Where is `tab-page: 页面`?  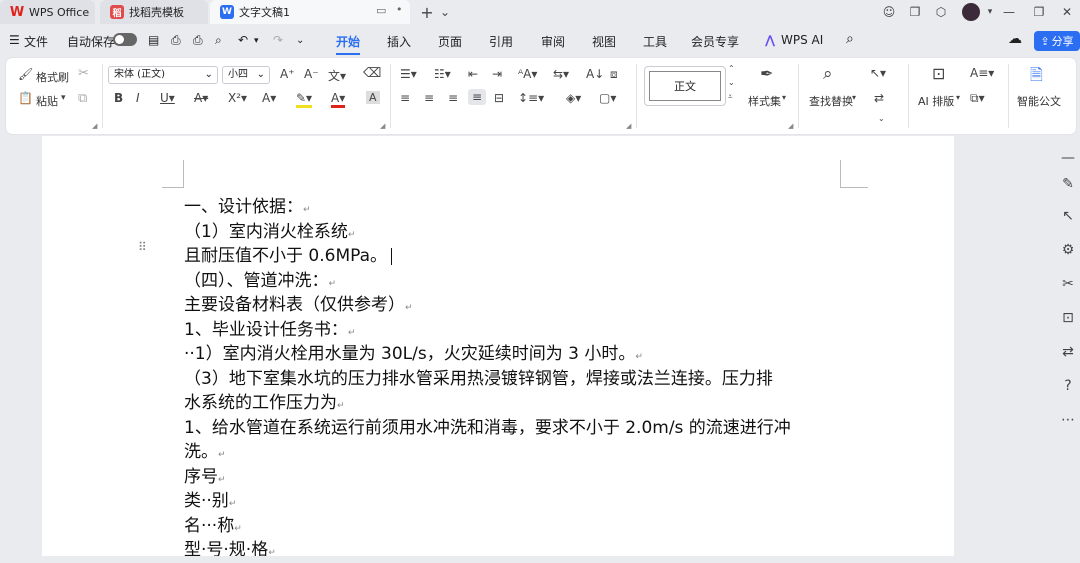 tab-page: 页面 is located at coordinates (450, 41).